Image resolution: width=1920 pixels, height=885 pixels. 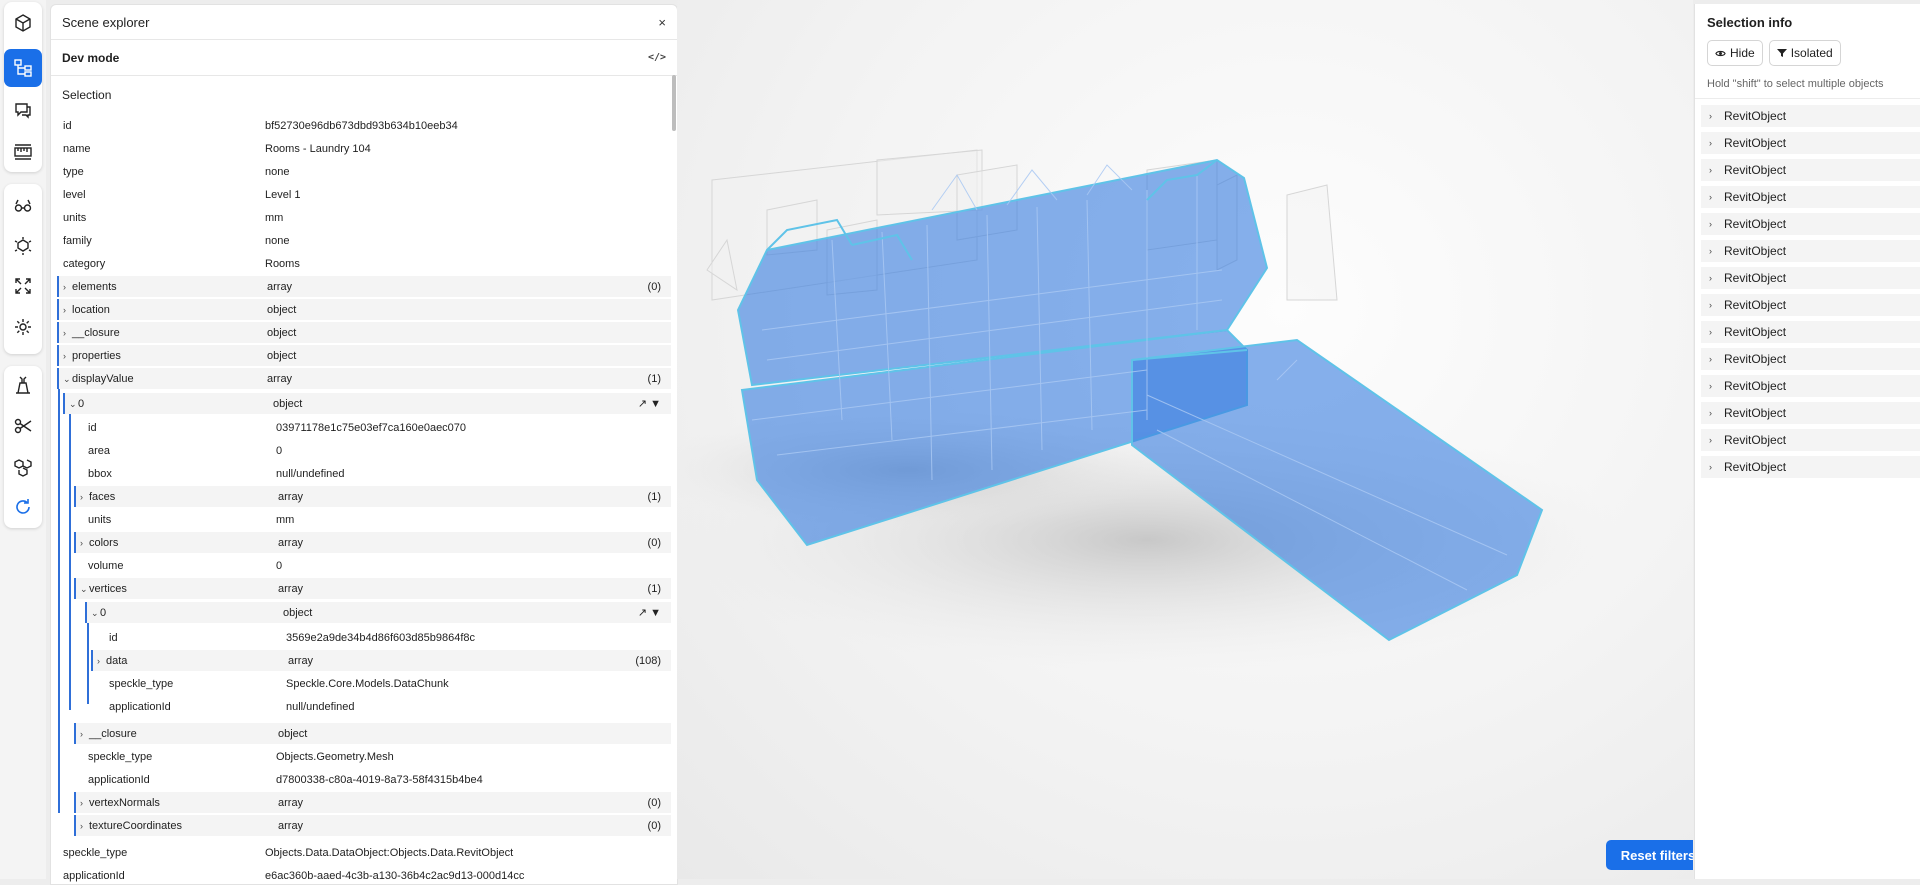 I want to click on discussions-tool, so click(x=23, y=110).